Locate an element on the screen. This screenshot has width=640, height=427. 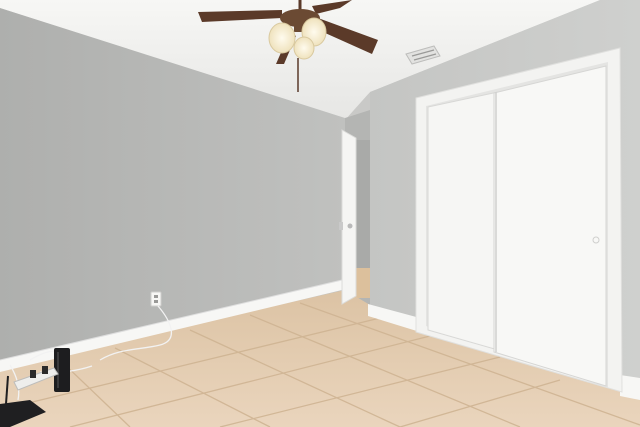
router-icon is located at coordinates (62, 370).